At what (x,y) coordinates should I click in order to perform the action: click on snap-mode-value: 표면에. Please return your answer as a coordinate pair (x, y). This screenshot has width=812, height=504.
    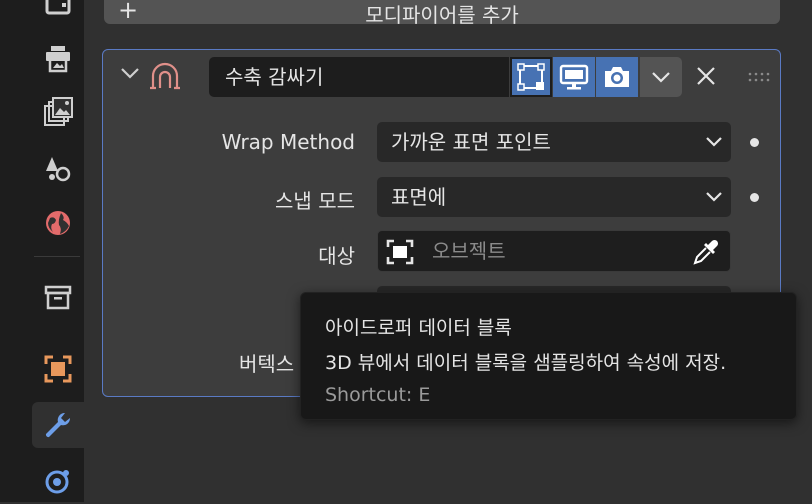
    Looking at the image, I should click on (419, 197).